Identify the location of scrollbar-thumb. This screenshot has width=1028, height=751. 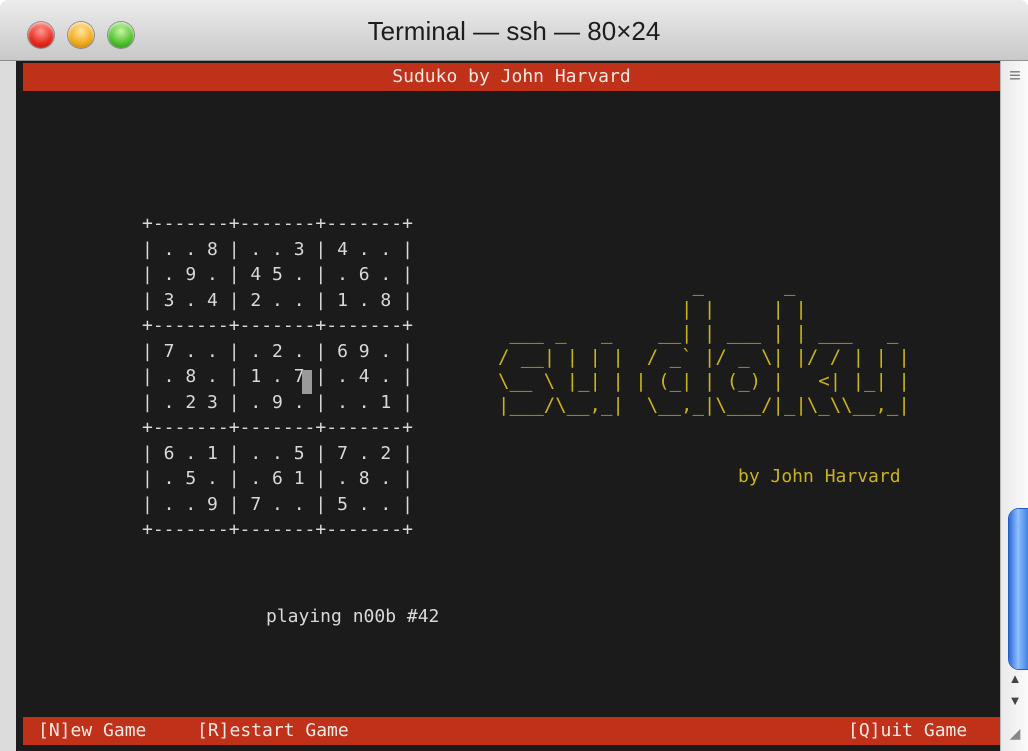
(1018, 589).